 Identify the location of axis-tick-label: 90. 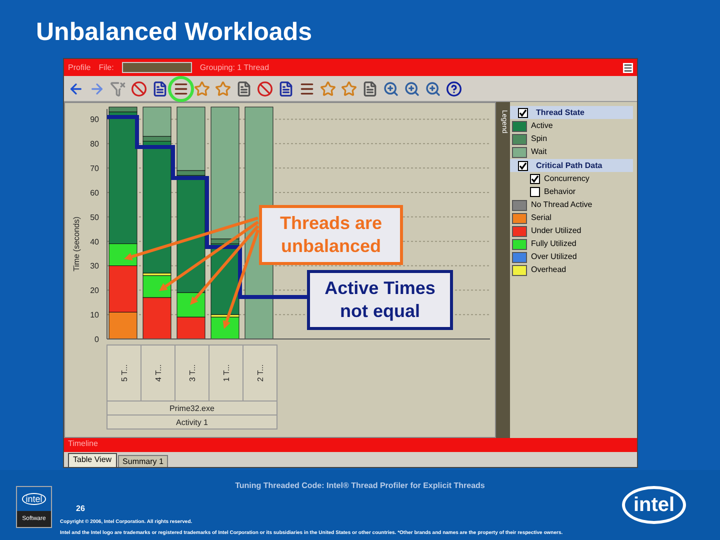
(94, 119).